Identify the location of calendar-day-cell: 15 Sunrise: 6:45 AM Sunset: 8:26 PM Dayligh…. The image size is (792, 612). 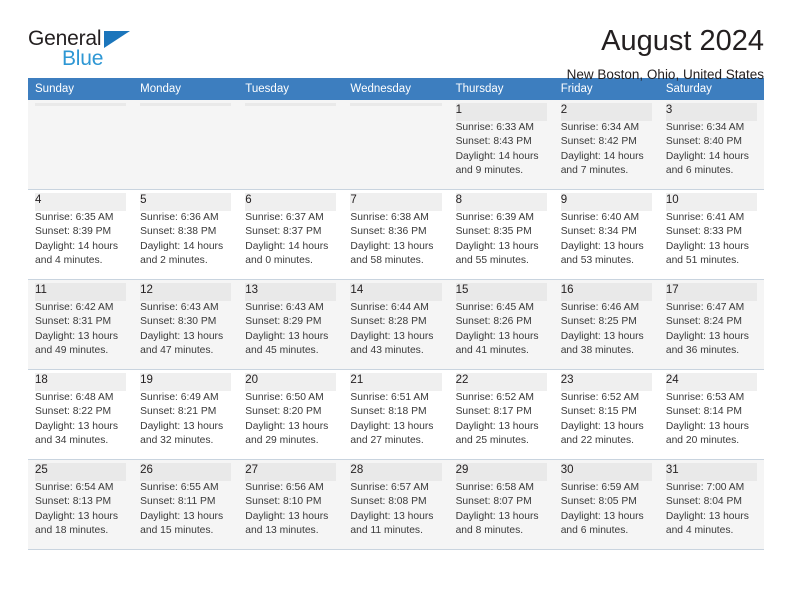
(501, 324).